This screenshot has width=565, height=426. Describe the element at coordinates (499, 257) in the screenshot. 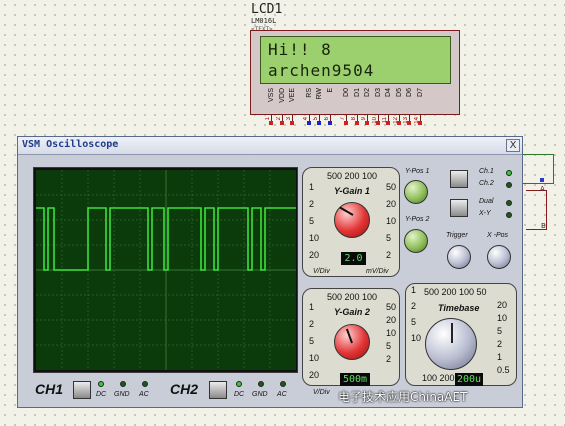

I see `xpos-knob` at that location.